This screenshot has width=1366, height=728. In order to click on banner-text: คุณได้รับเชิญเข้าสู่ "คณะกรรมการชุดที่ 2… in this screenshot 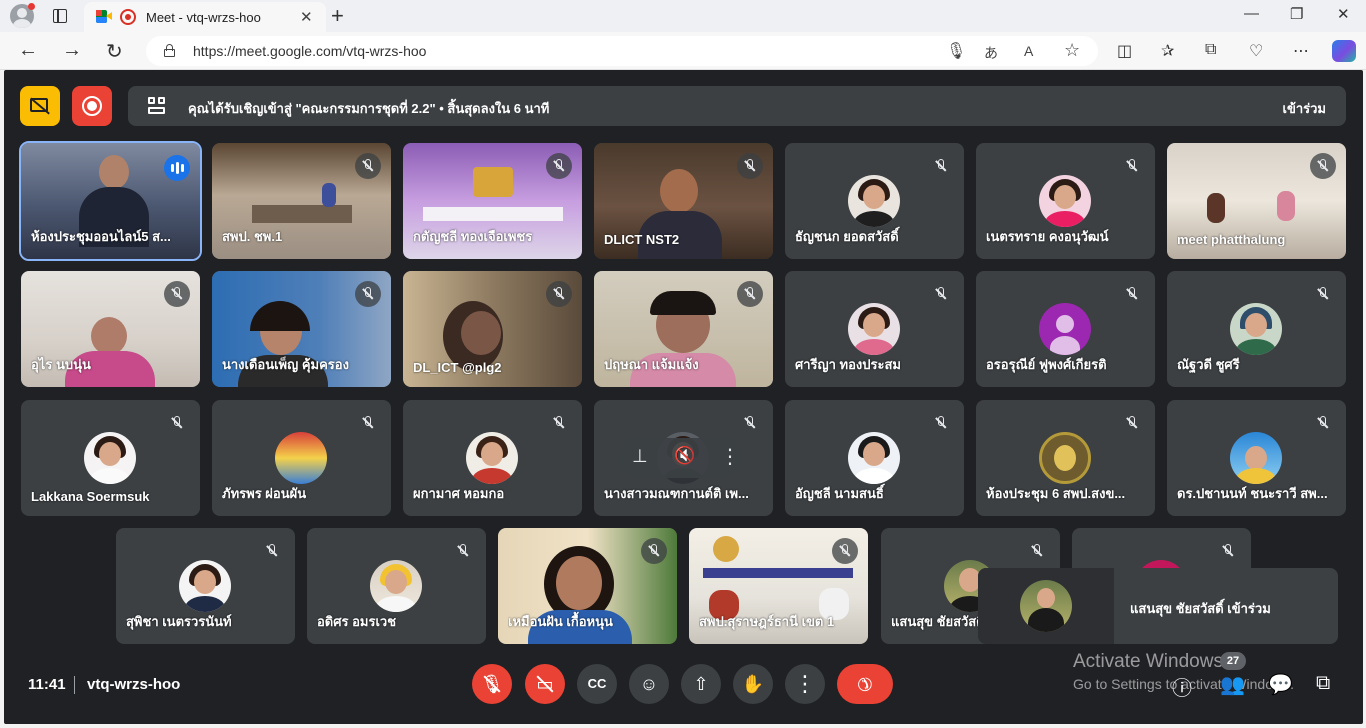, I will do `click(369, 108)`.